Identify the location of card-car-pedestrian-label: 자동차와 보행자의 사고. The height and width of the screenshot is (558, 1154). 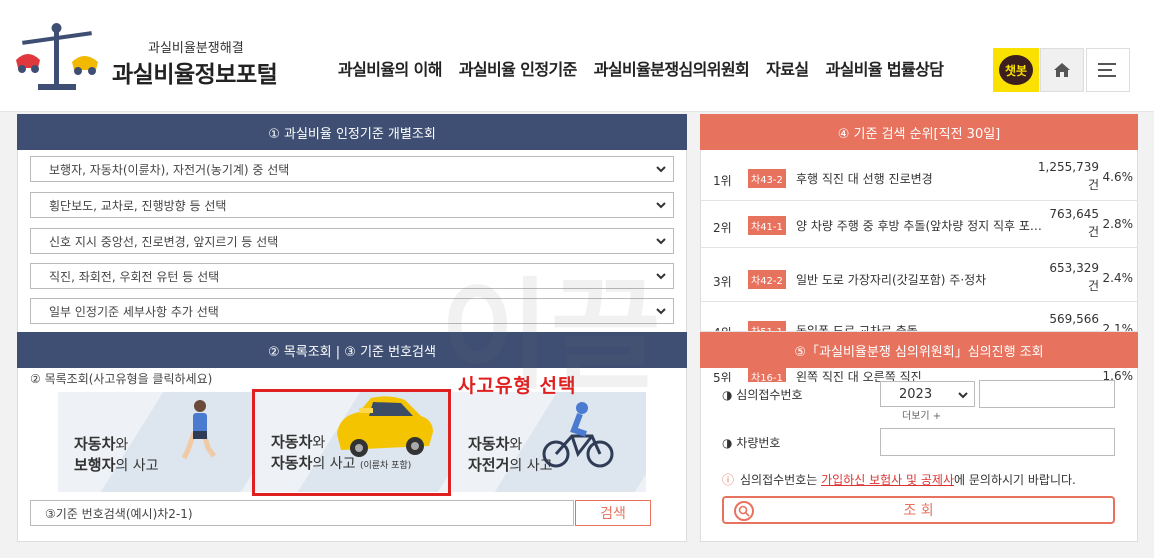
(116, 455).